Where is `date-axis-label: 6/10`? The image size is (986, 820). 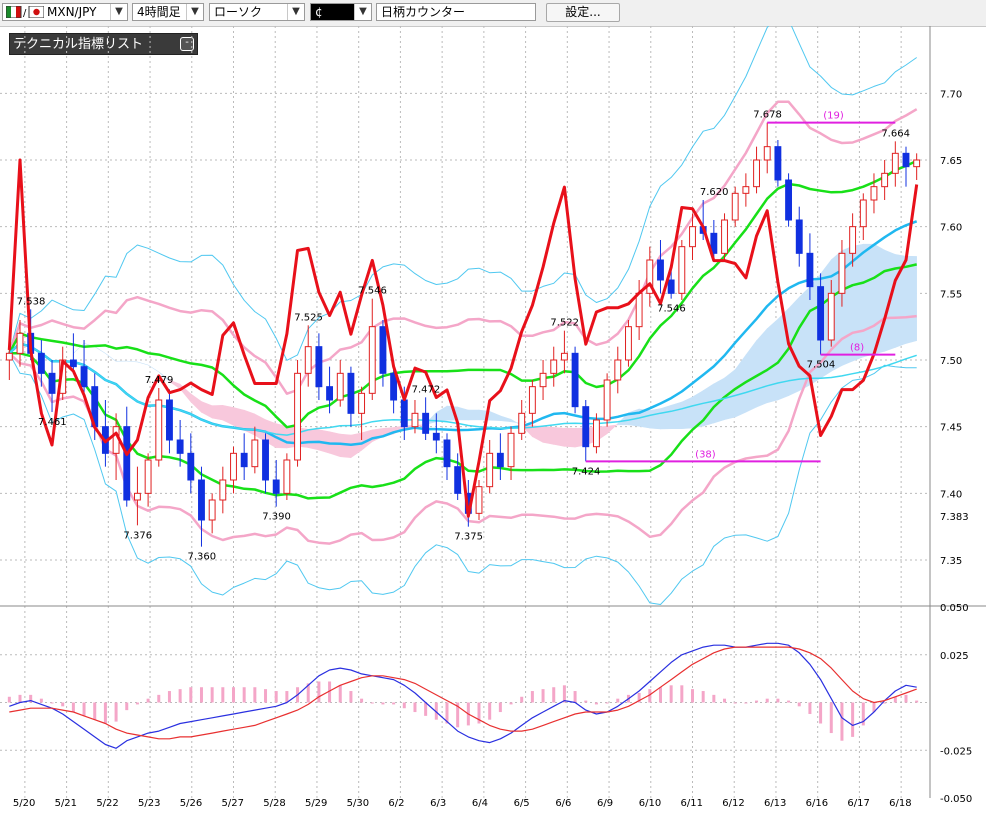
date-axis-label: 6/10 is located at coordinates (650, 803).